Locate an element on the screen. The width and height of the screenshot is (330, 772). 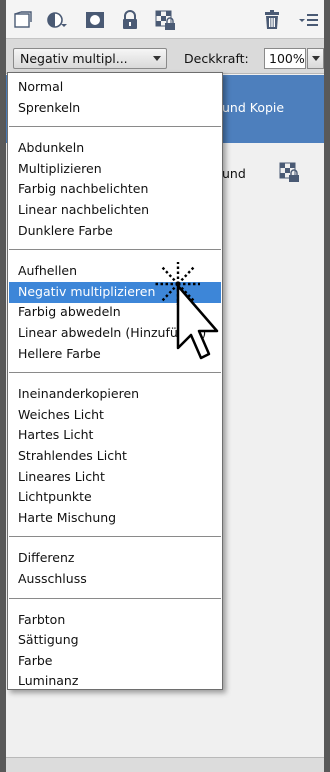
menu-item-differenz: Differenz is located at coordinates (115, 558).